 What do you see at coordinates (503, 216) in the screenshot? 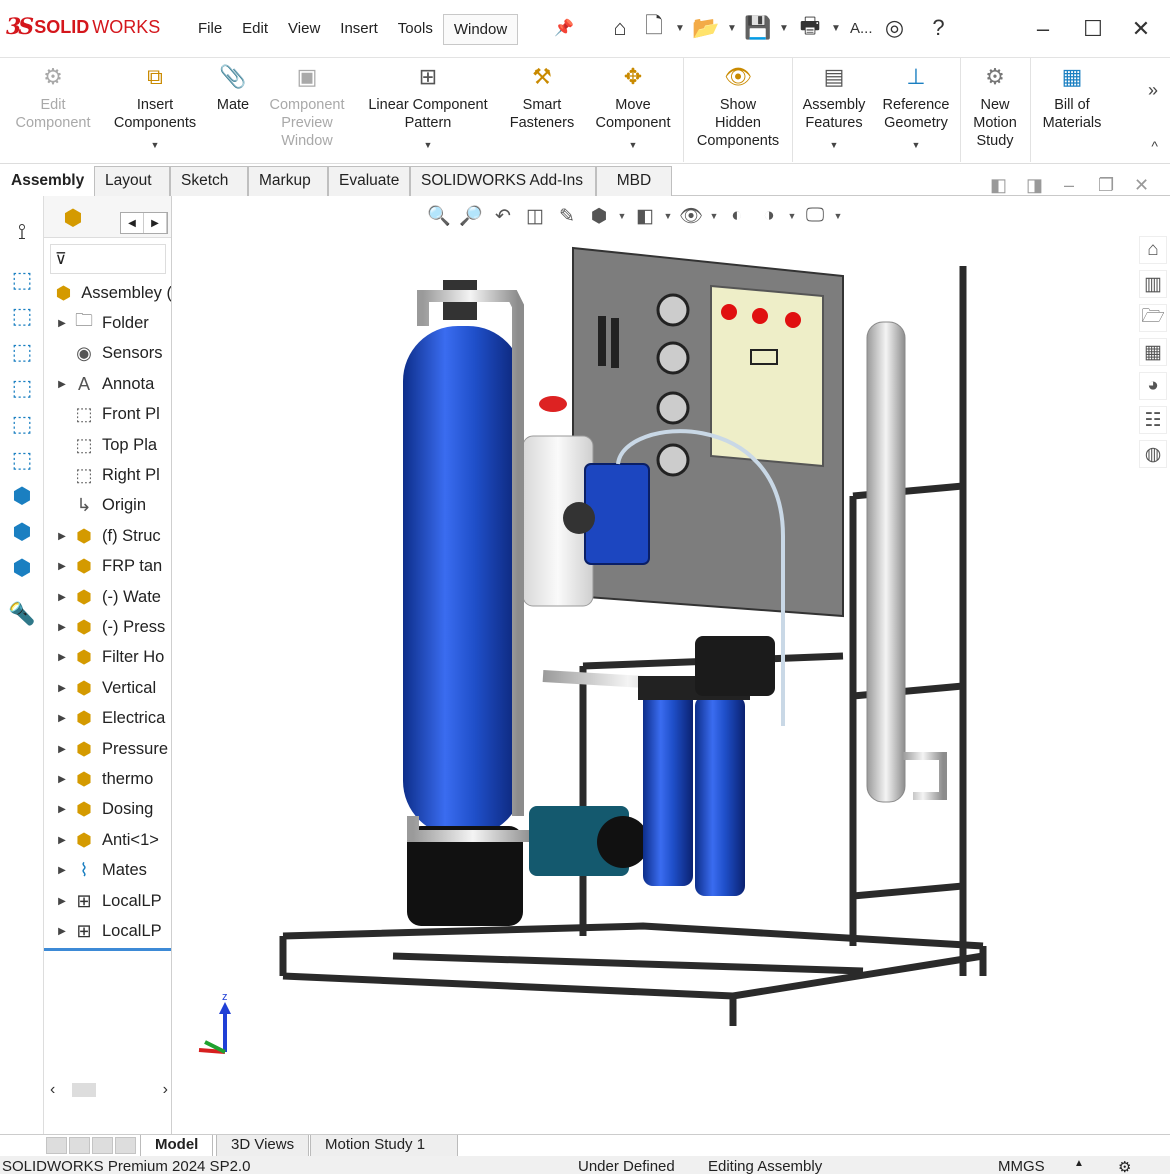
I see `previous-view-icon: ↶` at bounding box center [503, 216].